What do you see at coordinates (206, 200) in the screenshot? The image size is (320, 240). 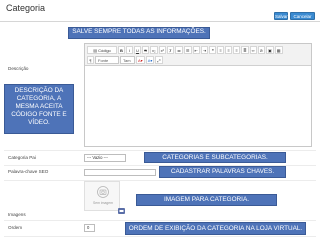 I see `callout-image: IMAGEM PARA CATEGORIA.` at bounding box center [206, 200].